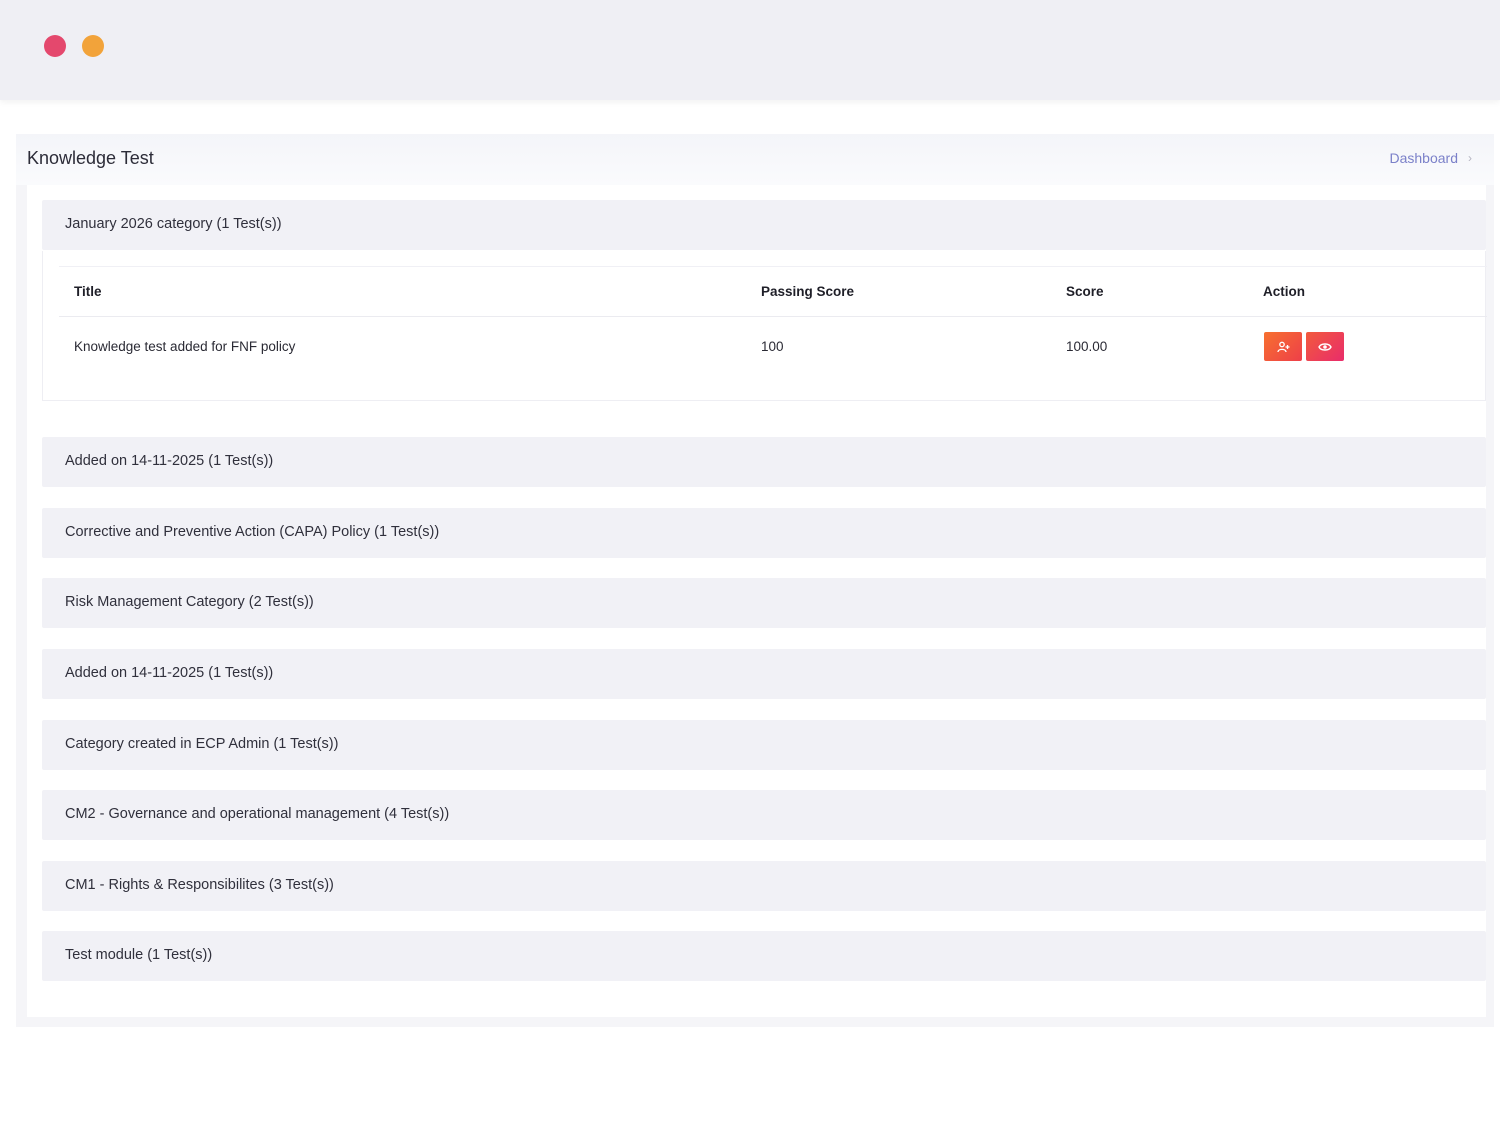  Describe the element at coordinates (1284, 291) in the screenshot. I see `column-header-action: Action` at that location.